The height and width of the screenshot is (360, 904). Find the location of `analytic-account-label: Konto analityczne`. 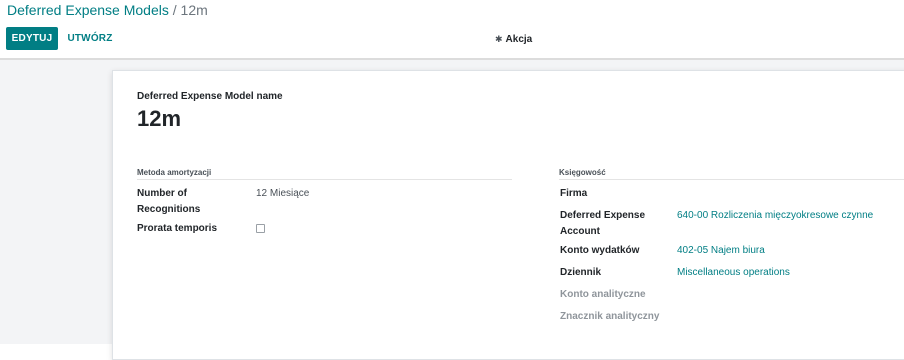

analytic-account-label: Konto analityczne is located at coordinates (603, 294).